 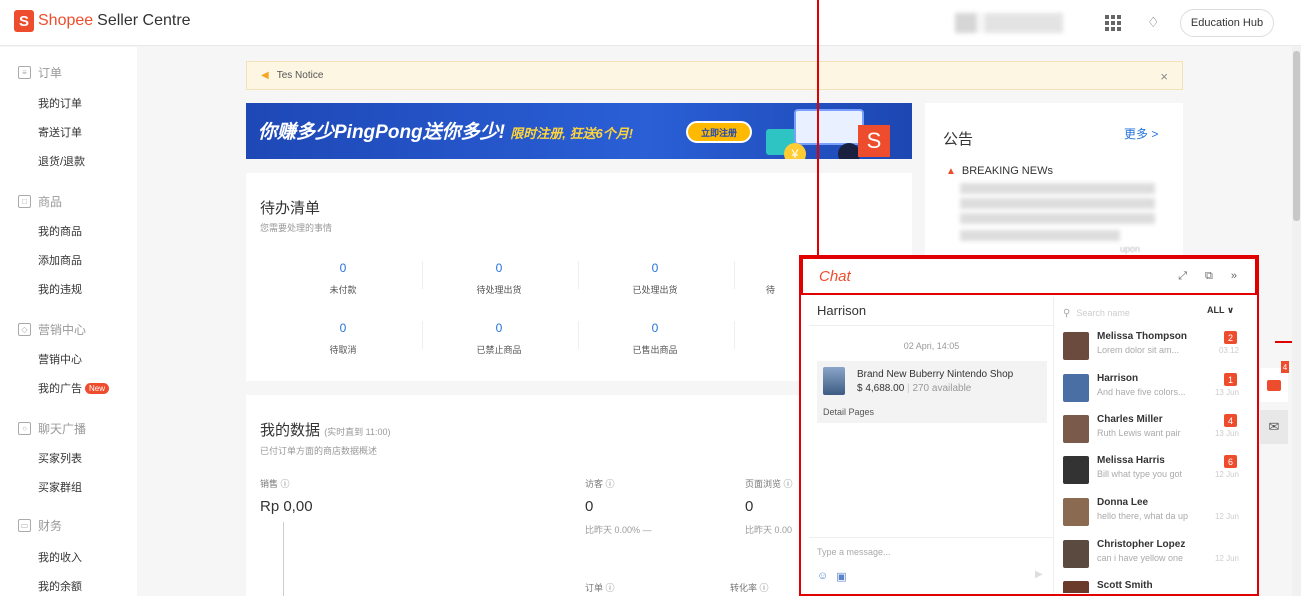 What do you see at coordinates (286, 506) in the screenshot?
I see `sales-value: Rp 0,00` at bounding box center [286, 506].